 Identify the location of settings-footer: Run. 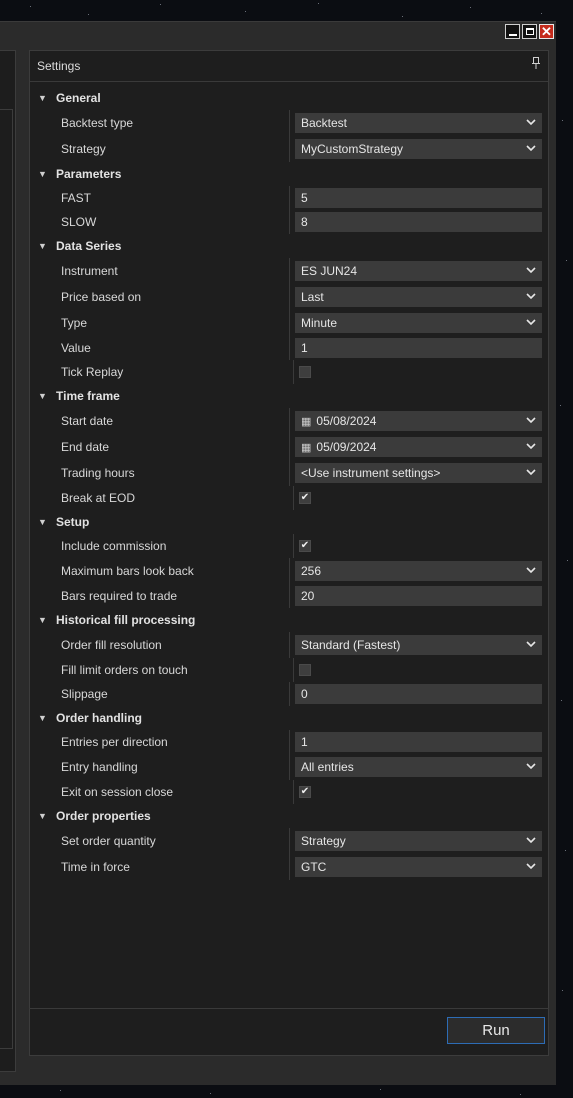
(289, 1032).